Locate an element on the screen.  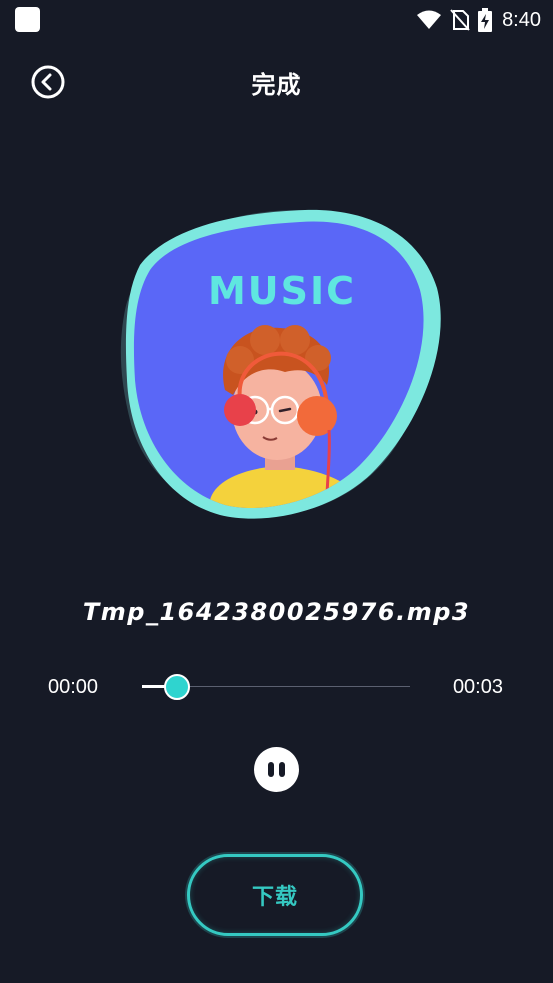
page-title: 完成 is located at coordinates (276, 85).